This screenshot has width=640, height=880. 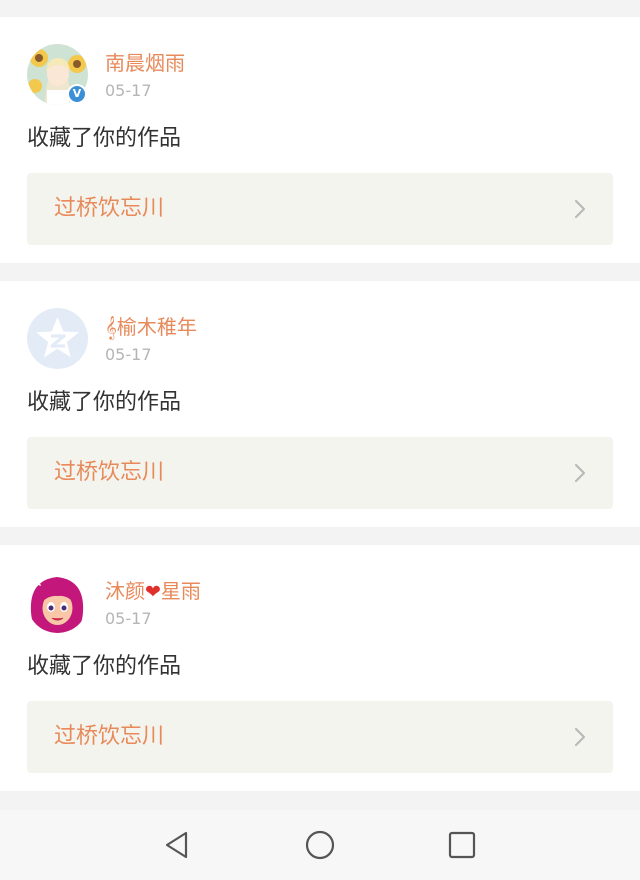 I want to click on verified-badge-icon: V, so click(x=77, y=94).